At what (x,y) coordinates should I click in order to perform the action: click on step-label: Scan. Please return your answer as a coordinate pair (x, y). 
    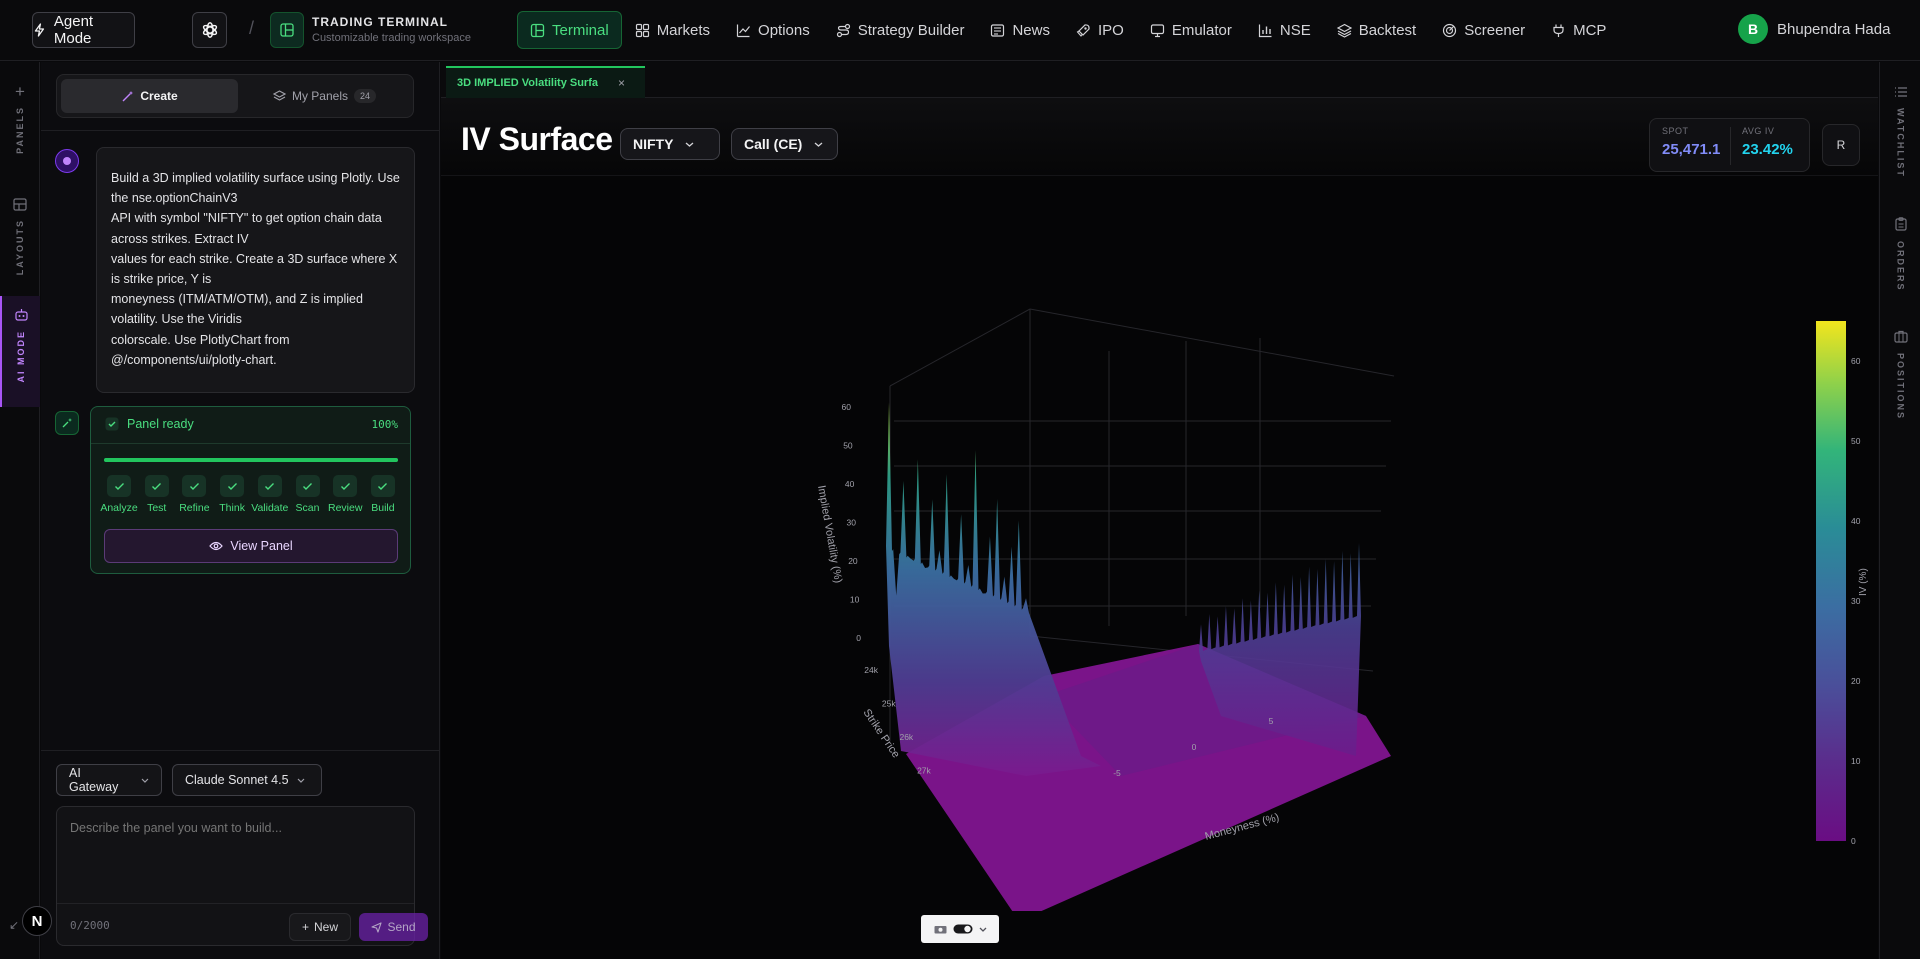
    Looking at the image, I should click on (307, 508).